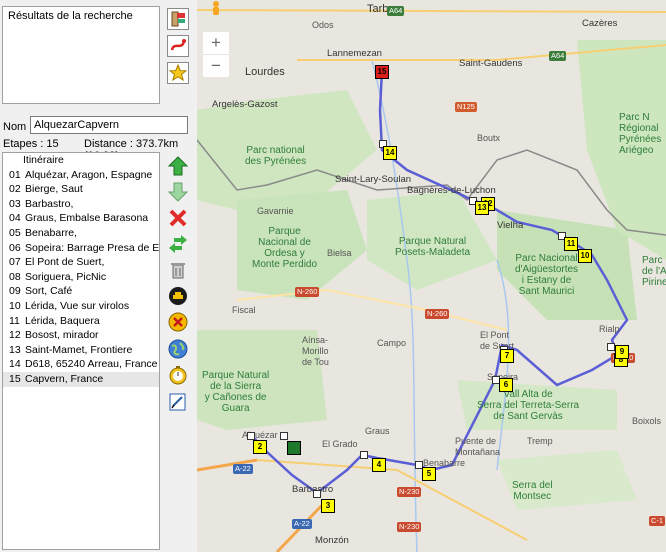 This screenshot has width=666, height=552. I want to click on city-label: Saint-Gaudens, so click(491, 63).